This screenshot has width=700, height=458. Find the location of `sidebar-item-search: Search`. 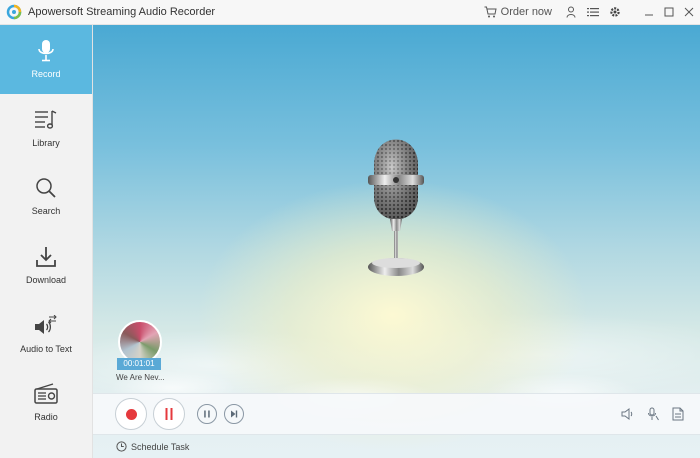

sidebar-item-search: Search is located at coordinates (46, 196).